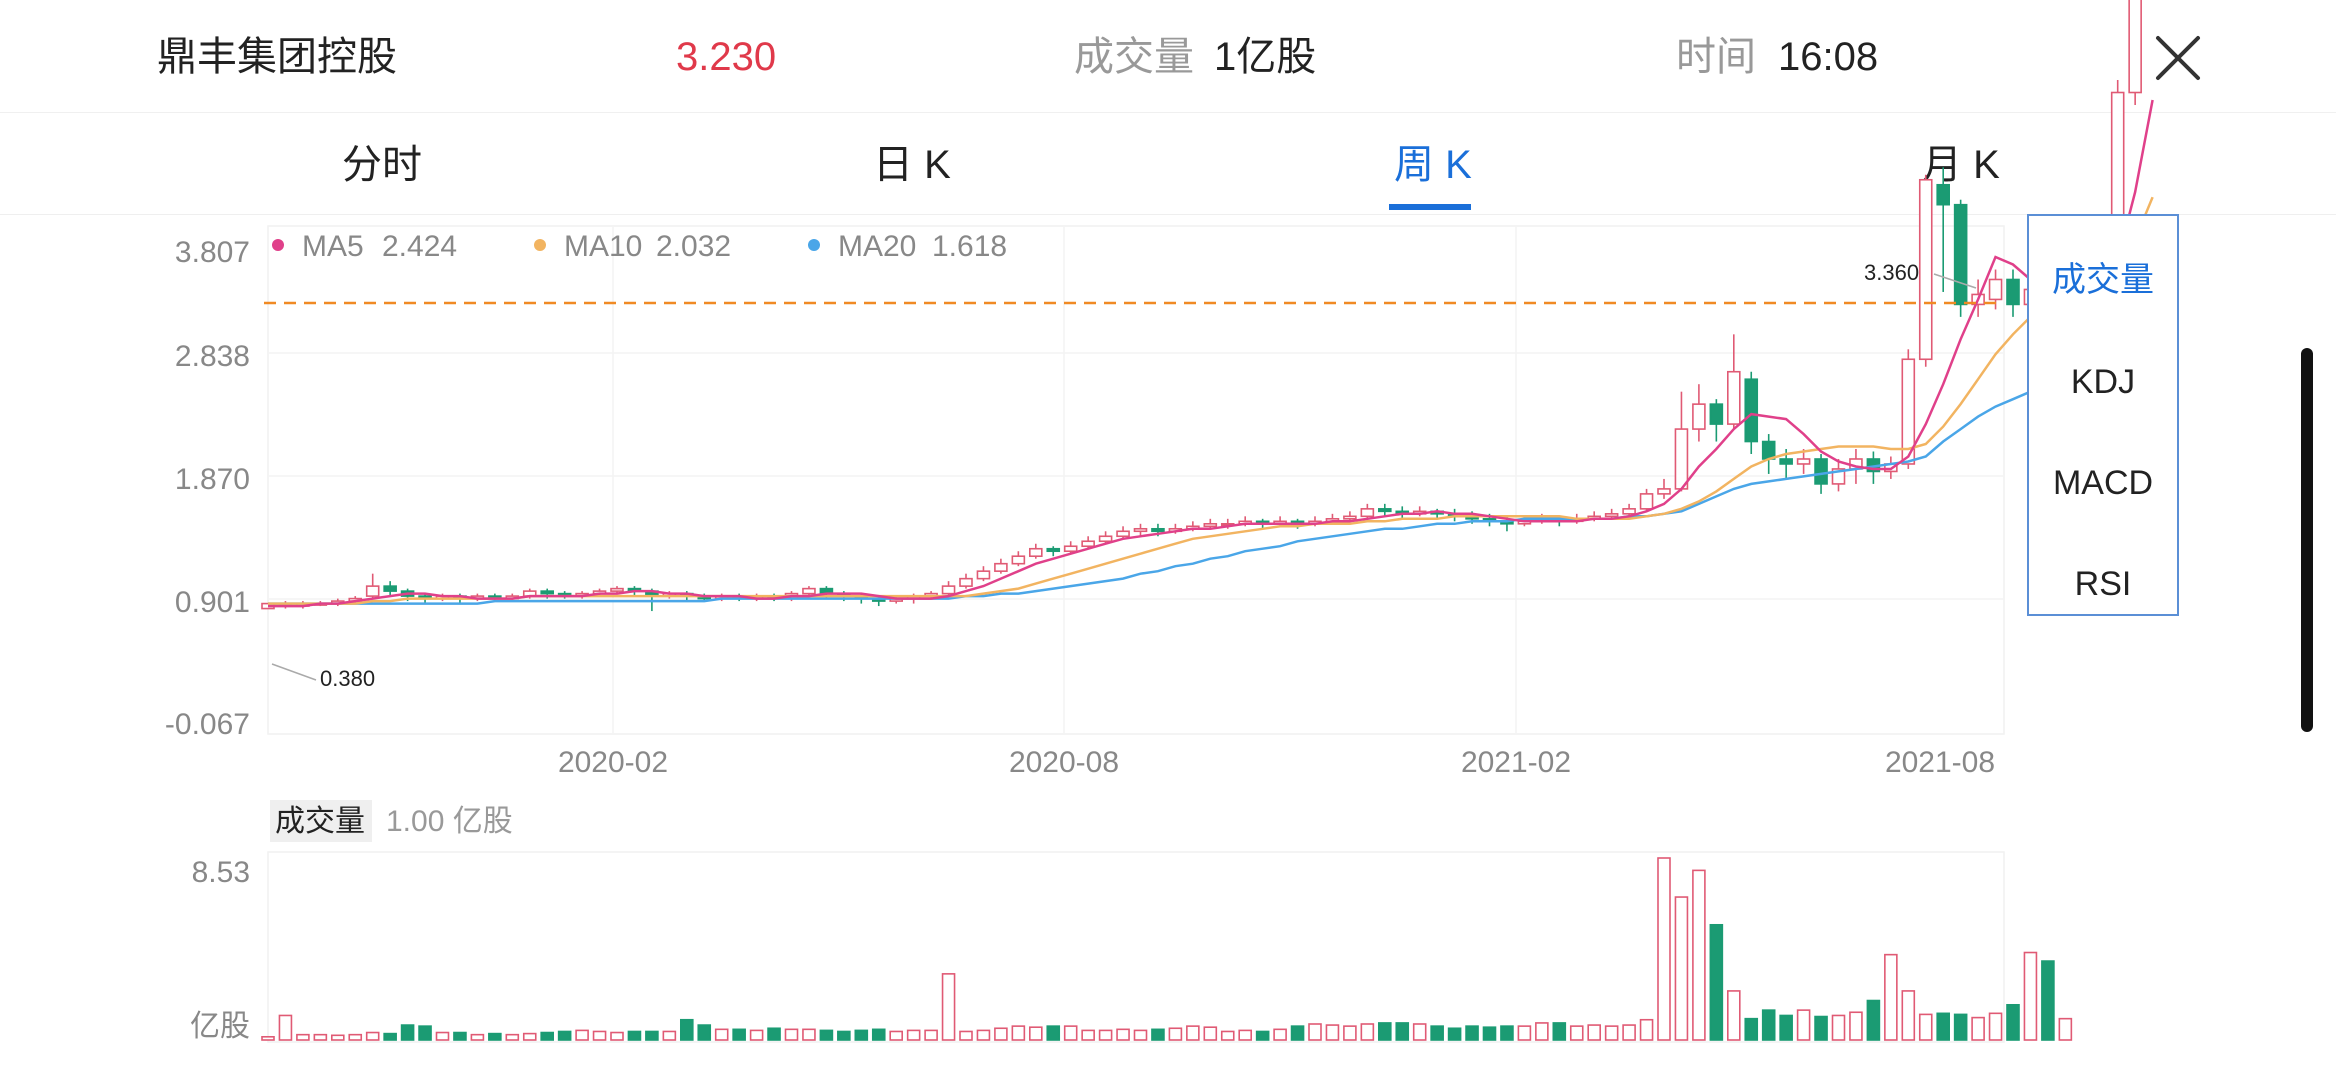 Image resolution: width=2336 pixels, height=1080 pixels. Describe the element at coordinates (207, 724) in the screenshot. I see `price-tick: -0.067` at that location.